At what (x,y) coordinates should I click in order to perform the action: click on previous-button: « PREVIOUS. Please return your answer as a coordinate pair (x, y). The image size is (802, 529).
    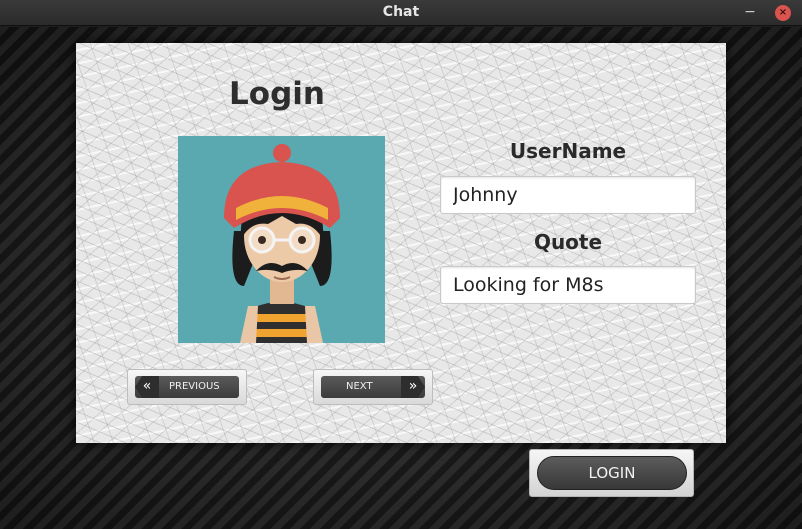
    Looking at the image, I should click on (187, 387).